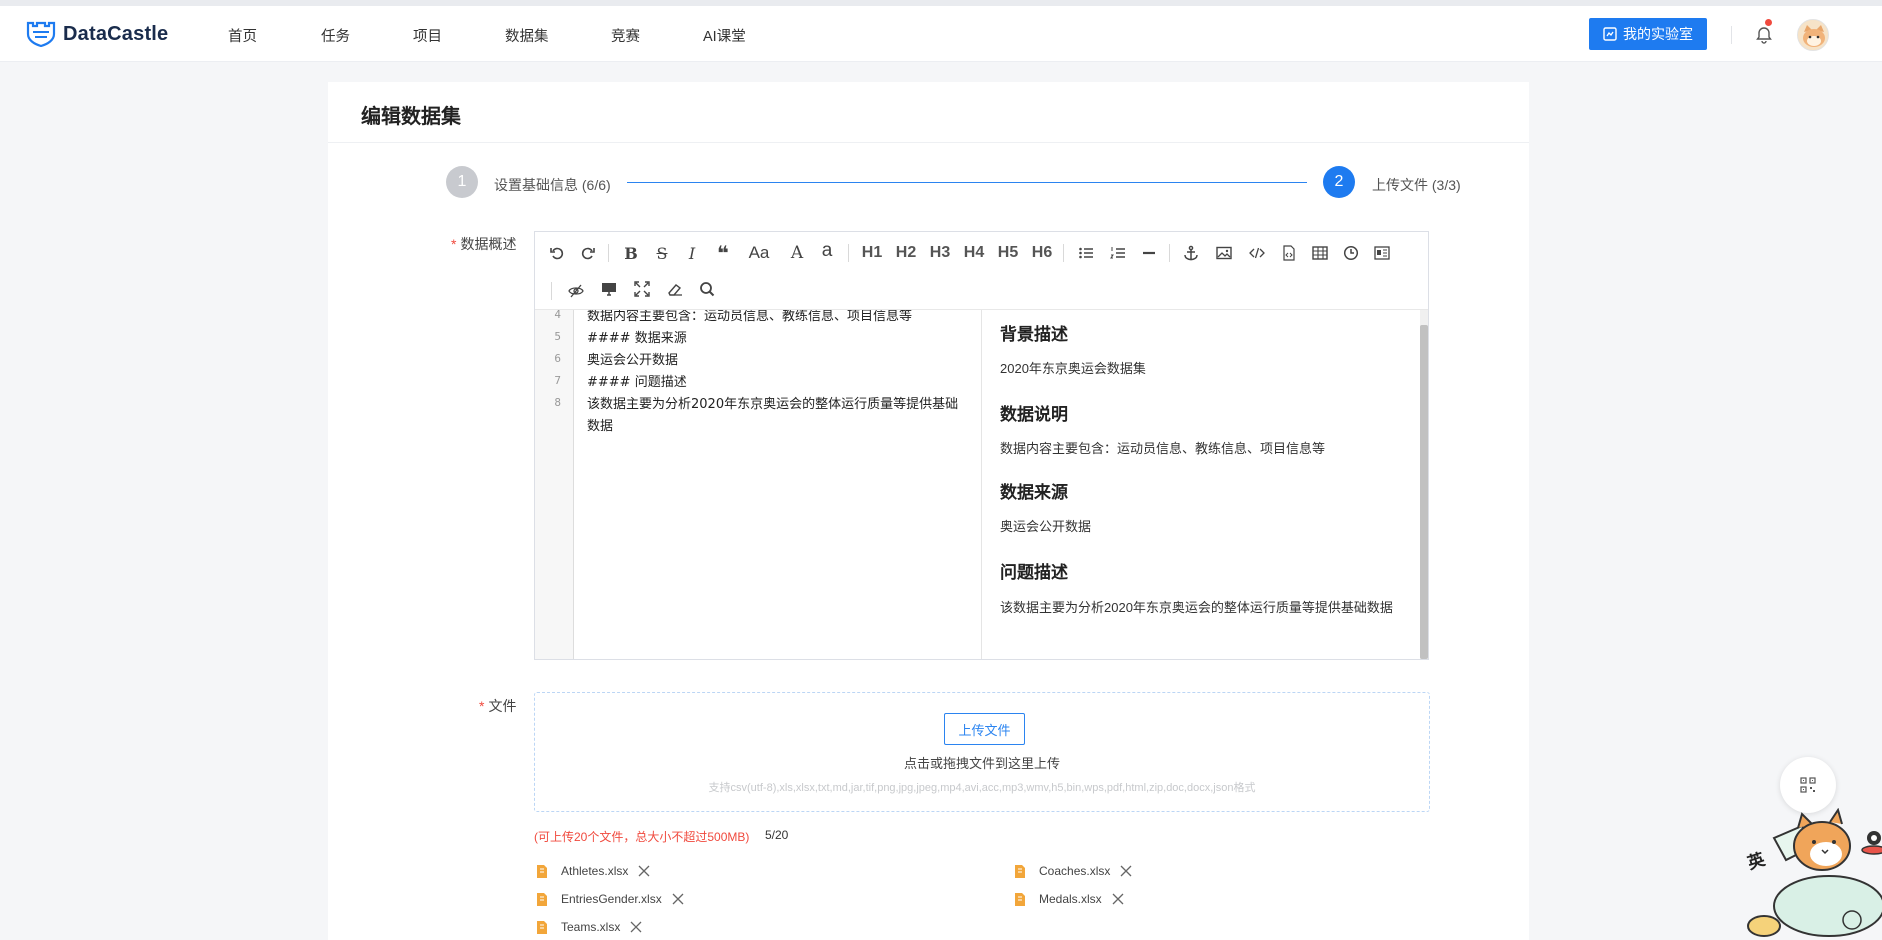 The width and height of the screenshot is (1882, 940). Describe the element at coordinates (872, 253) in the screenshot. I see `heading-1-icon: H1` at that location.